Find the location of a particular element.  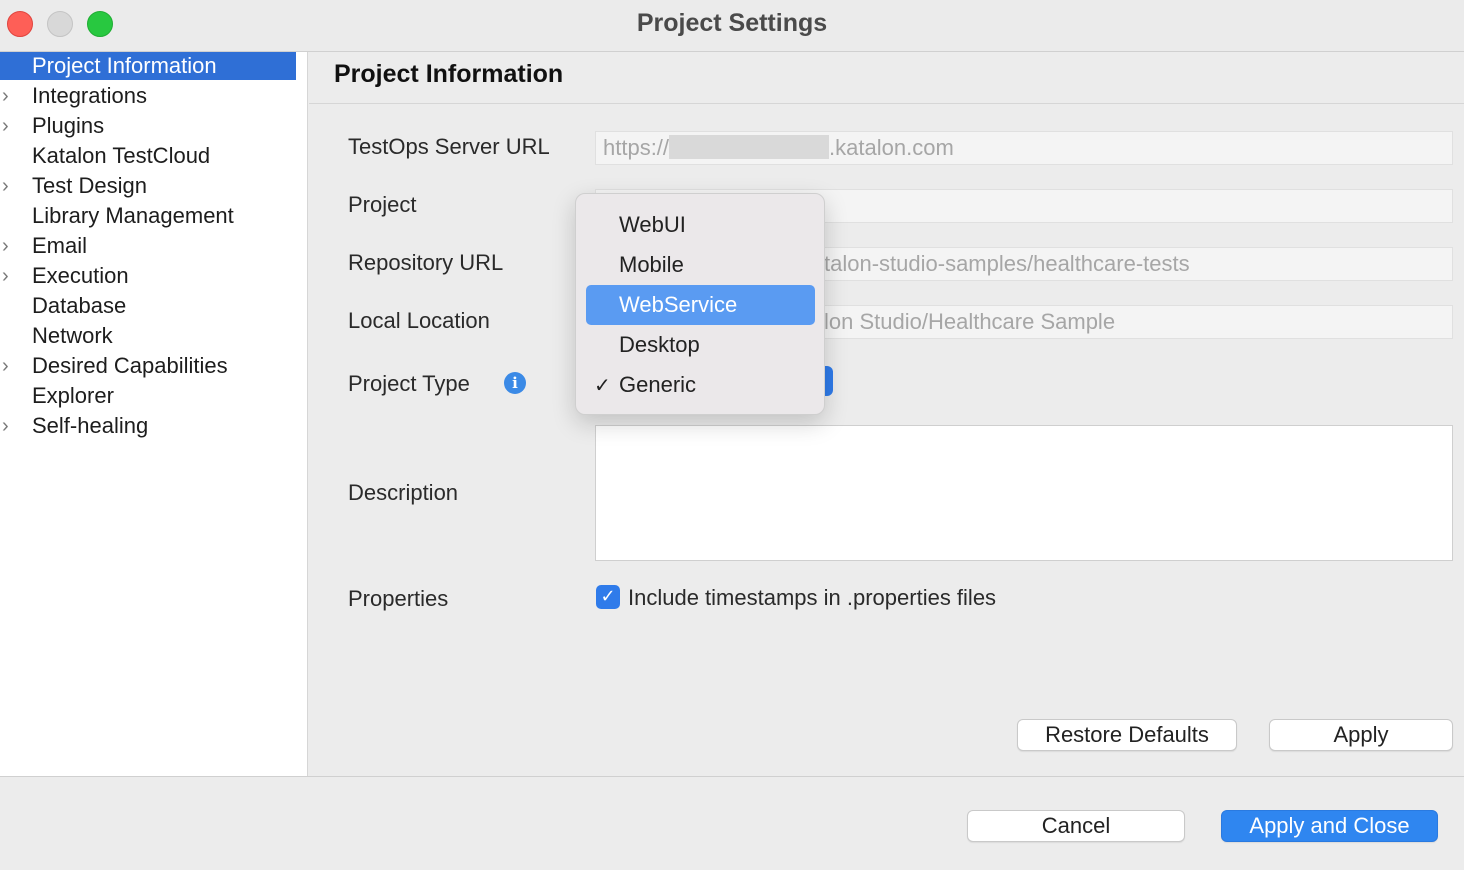

info-icon: i is located at coordinates (515, 383).